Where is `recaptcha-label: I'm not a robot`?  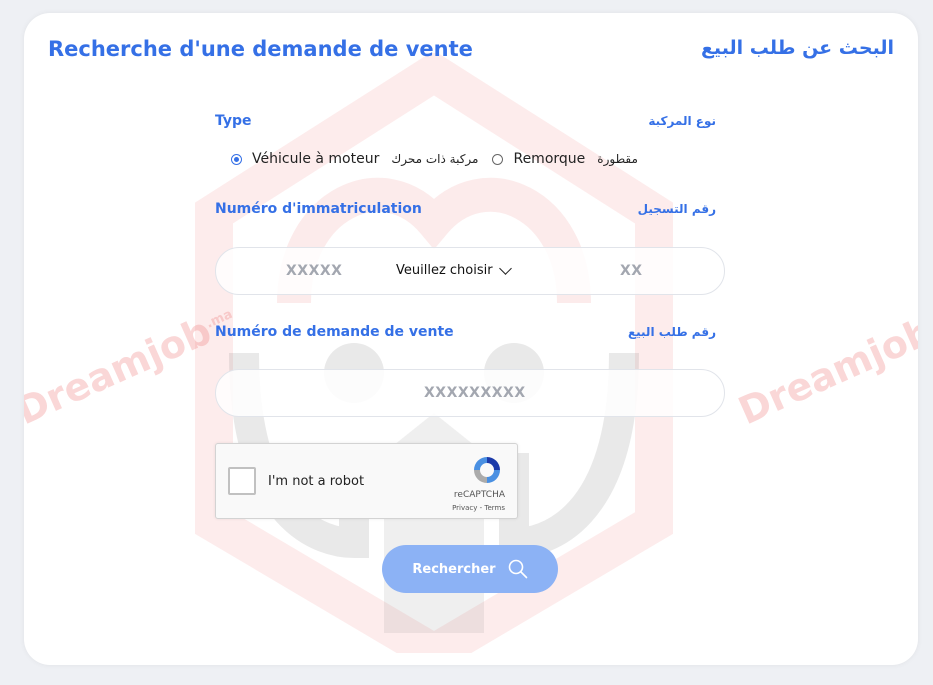 recaptcha-label: I'm not a robot is located at coordinates (316, 481).